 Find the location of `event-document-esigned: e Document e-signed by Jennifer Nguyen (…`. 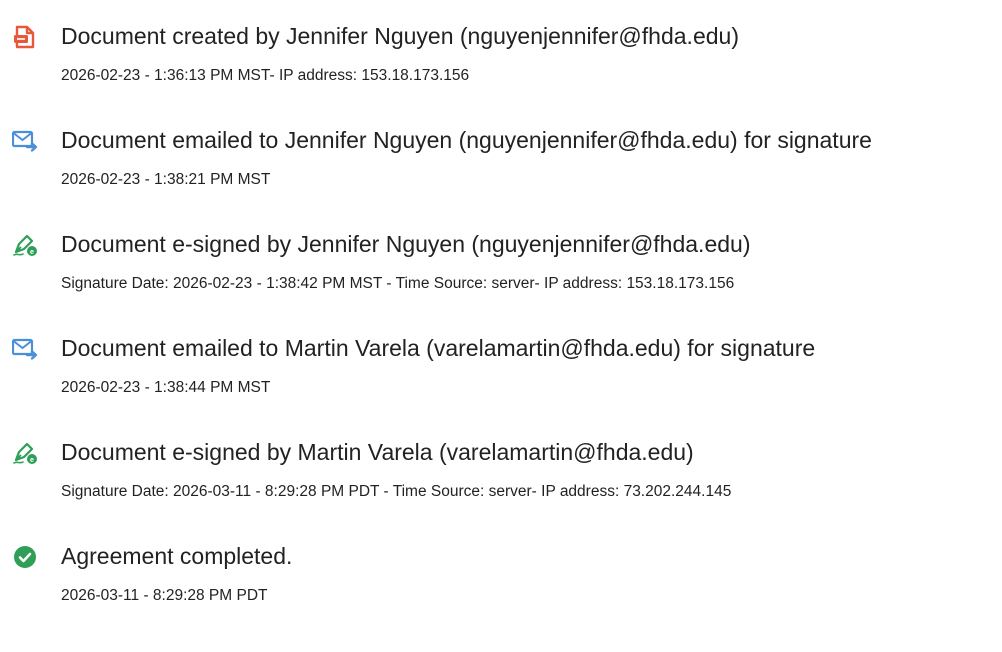

event-document-esigned: e Document e-signed by Jennifer Nguyen (… is located at coordinates (501, 276).